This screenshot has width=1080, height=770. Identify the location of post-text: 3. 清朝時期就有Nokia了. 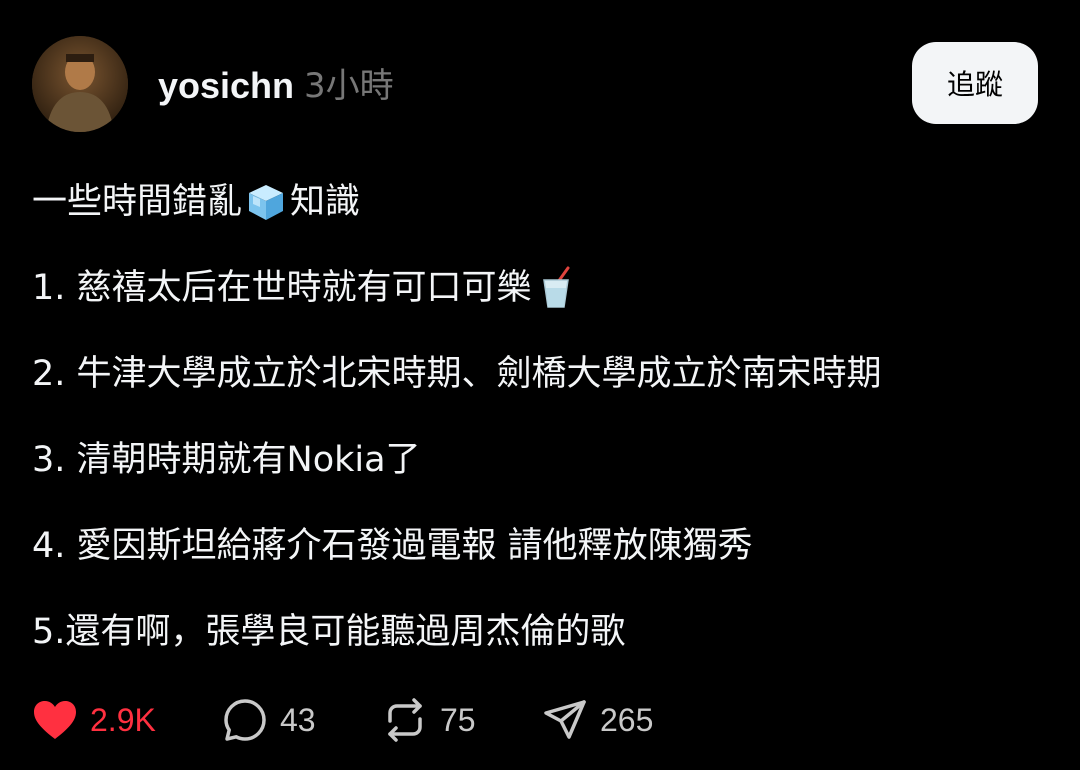
(226, 460).